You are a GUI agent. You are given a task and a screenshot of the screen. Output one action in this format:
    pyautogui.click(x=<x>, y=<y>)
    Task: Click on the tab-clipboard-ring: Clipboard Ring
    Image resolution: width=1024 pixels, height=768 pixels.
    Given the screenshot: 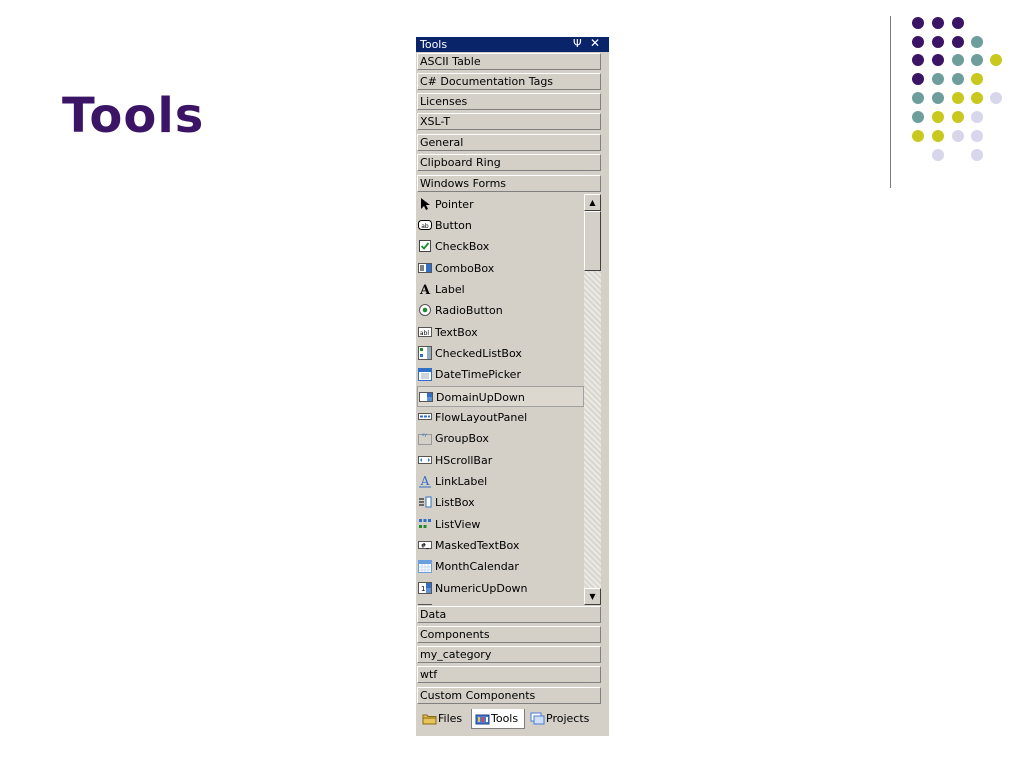 What is the action you would take?
    pyautogui.click(x=509, y=162)
    